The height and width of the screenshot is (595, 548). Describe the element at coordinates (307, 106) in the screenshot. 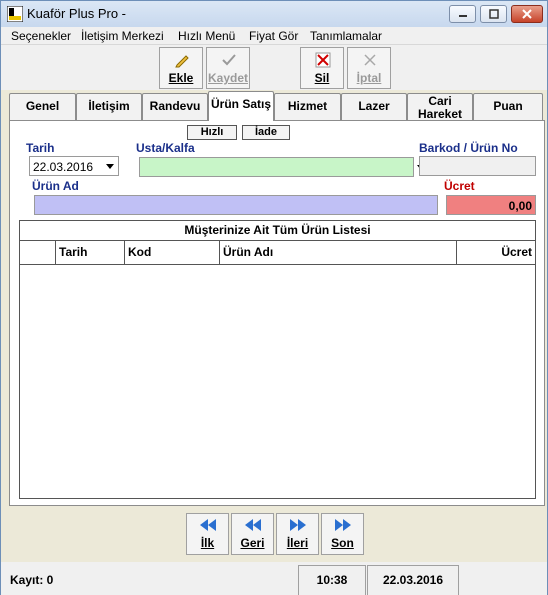

I see `tab-service: Hizmet` at that location.